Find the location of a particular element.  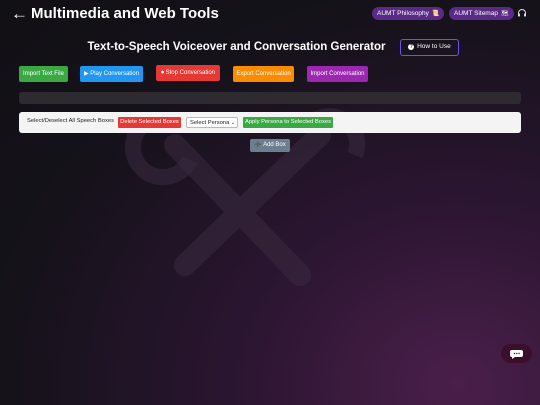

add-box-label: Add Box is located at coordinates (274, 145).